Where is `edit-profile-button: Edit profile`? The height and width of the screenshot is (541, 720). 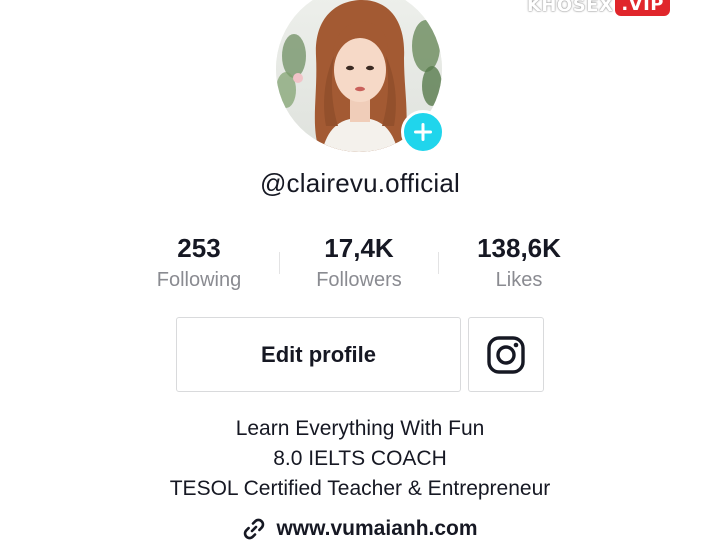
edit-profile-button: Edit profile is located at coordinates (318, 354).